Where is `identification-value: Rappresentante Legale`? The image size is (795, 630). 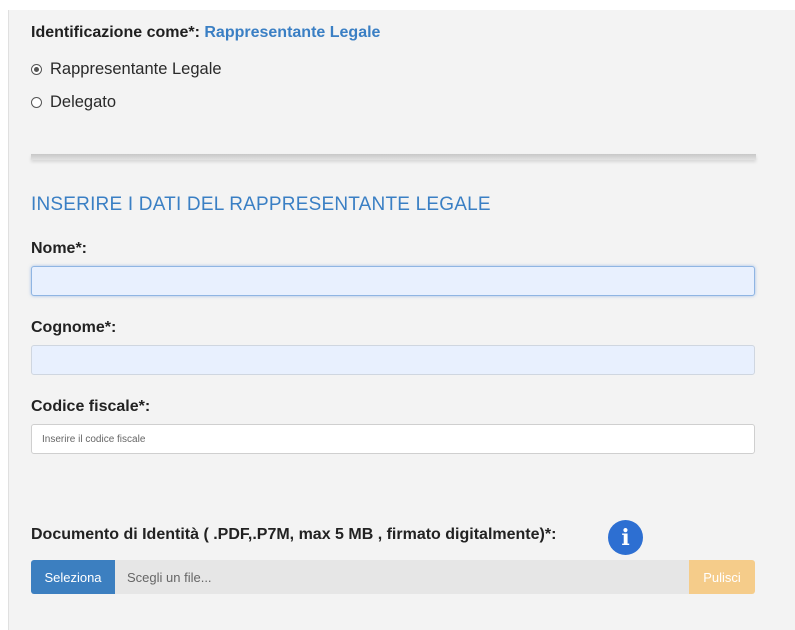 identification-value: Rappresentante Legale is located at coordinates (292, 32).